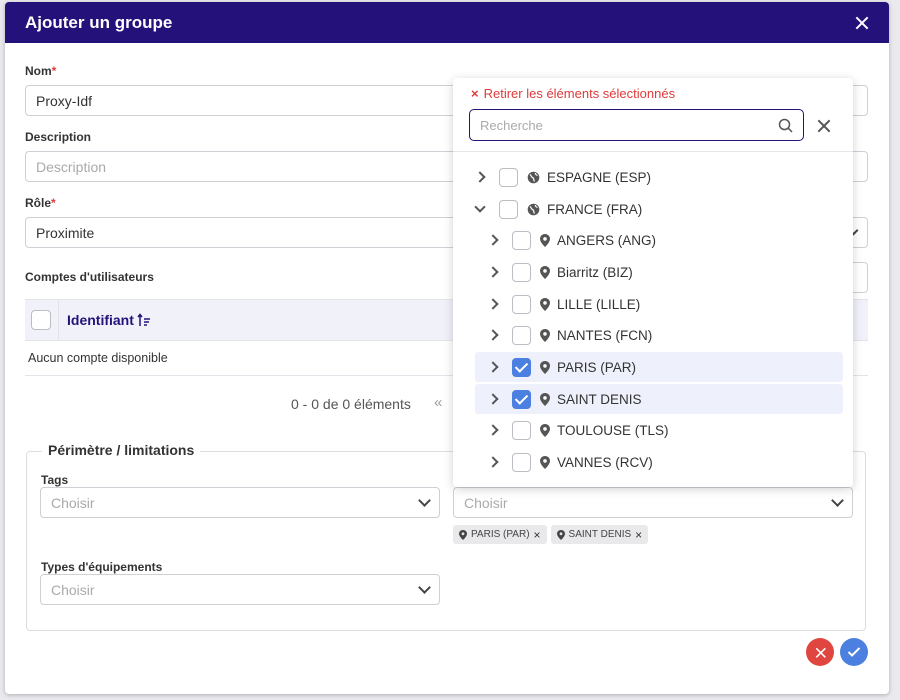  Describe the element at coordinates (475, 93) in the screenshot. I see `clear-x-icon: ×` at that location.